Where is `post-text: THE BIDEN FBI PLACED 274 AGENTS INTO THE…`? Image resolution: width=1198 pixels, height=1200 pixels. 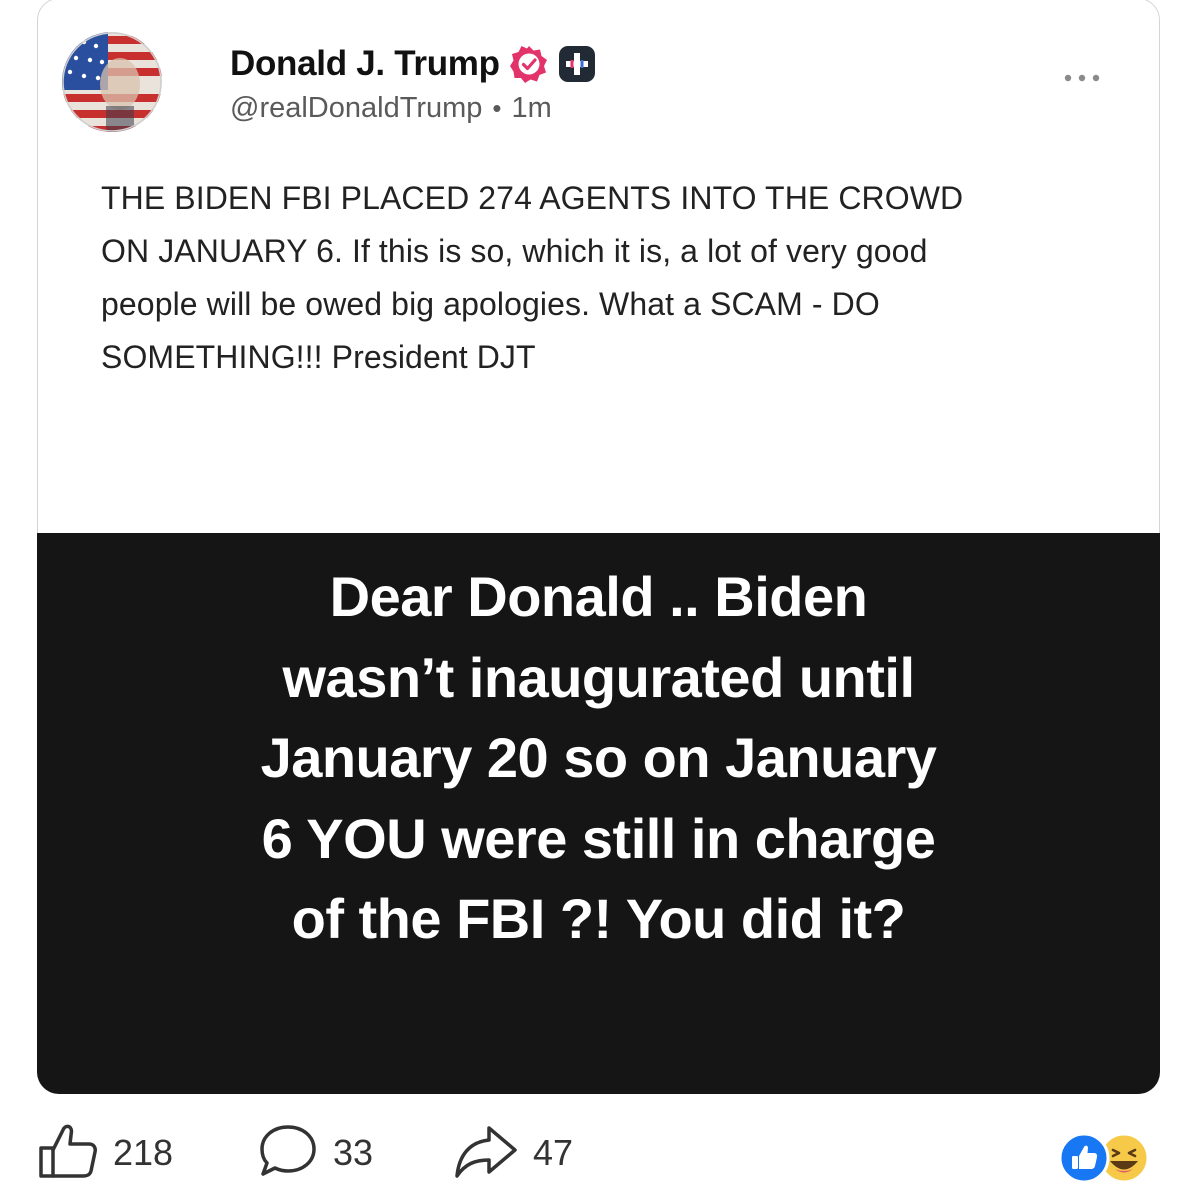
post-text: THE BIDEN FBI PLACED 274 AGENTS INTO THE… is located at coordinates (606, 278).